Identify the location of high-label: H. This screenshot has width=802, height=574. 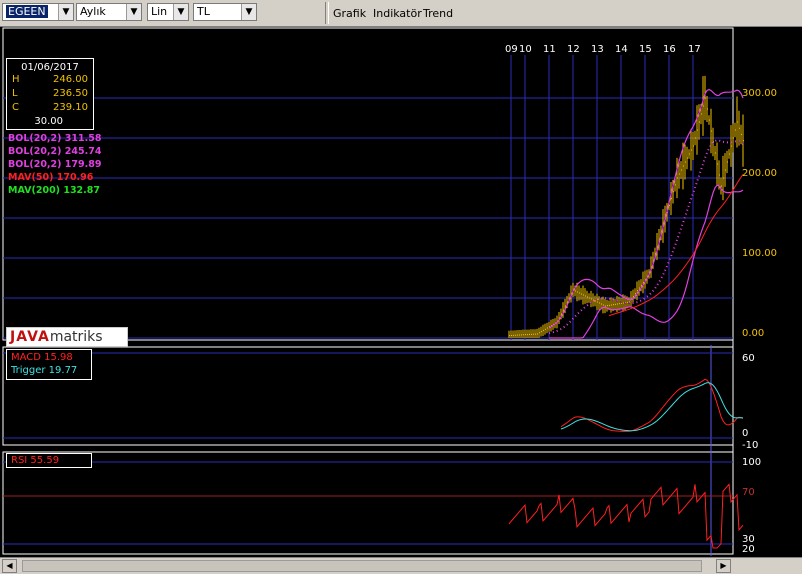
(16, 79).